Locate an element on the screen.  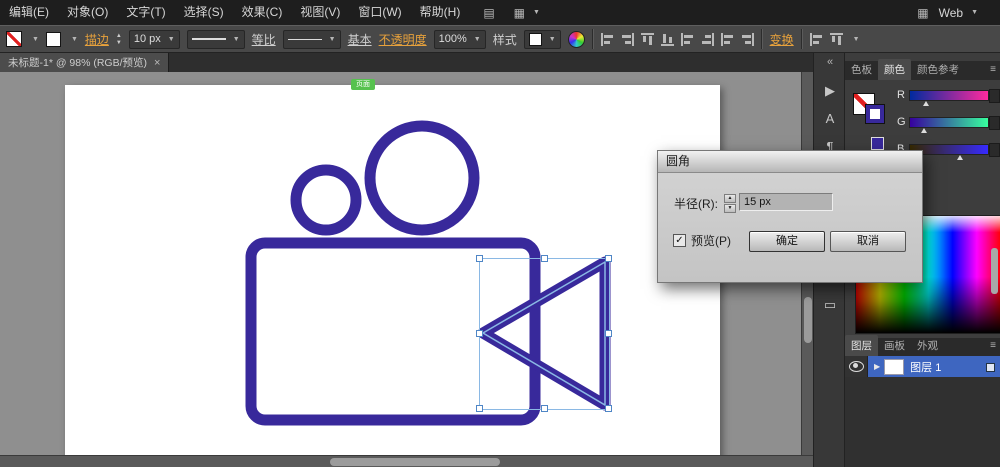
horizontal-scrollbar-thumb is located at coordinates (415, 462).